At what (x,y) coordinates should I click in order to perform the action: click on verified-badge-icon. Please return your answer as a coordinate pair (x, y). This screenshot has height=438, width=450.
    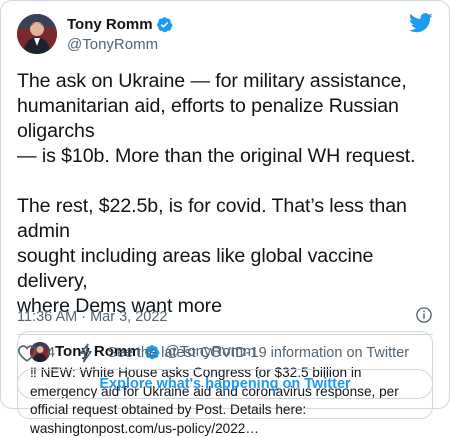
    Looking at the image, I should click on (164, 24).